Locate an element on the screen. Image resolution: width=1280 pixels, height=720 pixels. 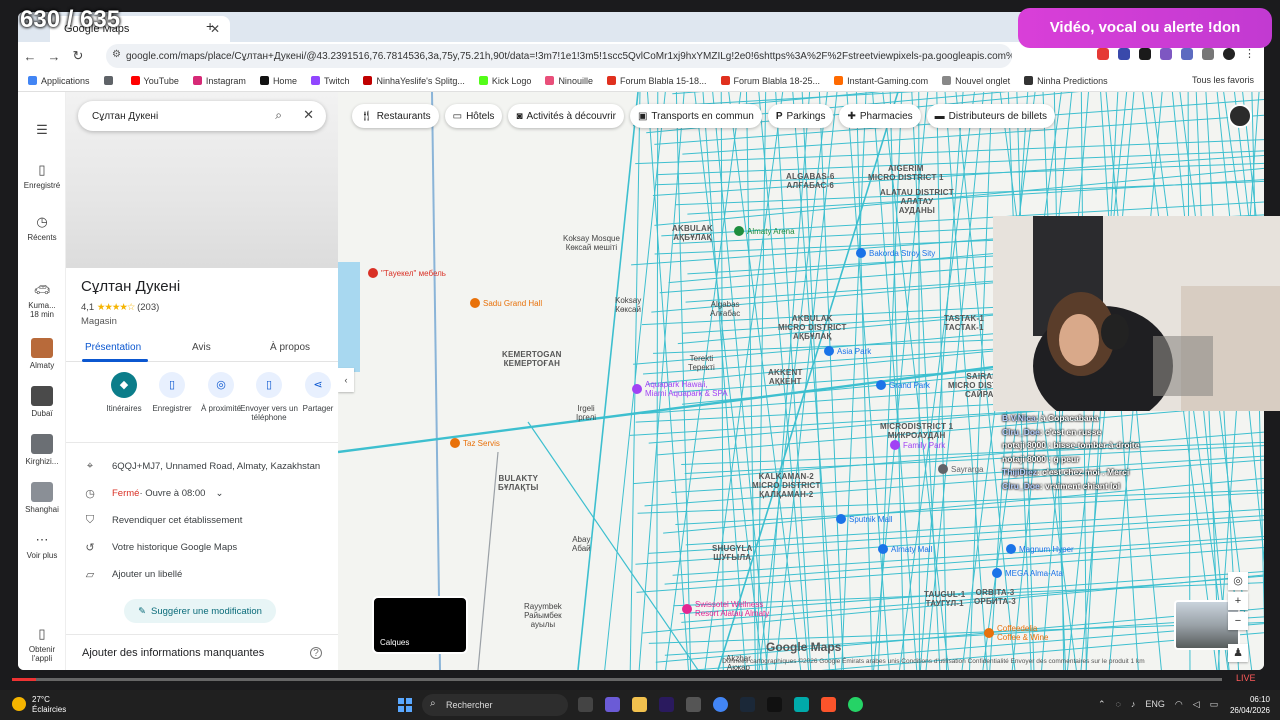
taskbar-search: ⌕ Rechercher is located at coordinates (495, 705).